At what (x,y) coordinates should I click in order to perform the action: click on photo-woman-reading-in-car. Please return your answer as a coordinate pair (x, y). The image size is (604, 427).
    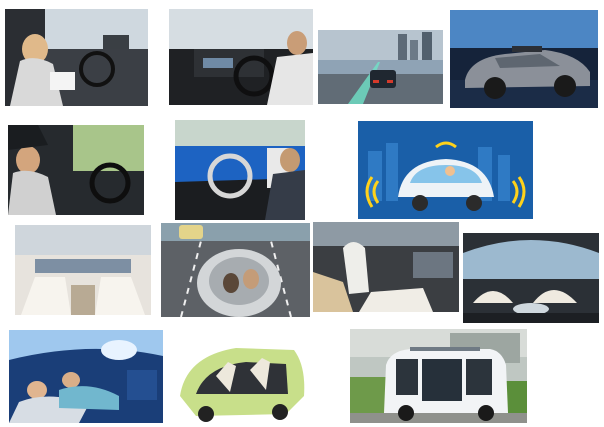
    Looking at the image, I should click on (76, 57).